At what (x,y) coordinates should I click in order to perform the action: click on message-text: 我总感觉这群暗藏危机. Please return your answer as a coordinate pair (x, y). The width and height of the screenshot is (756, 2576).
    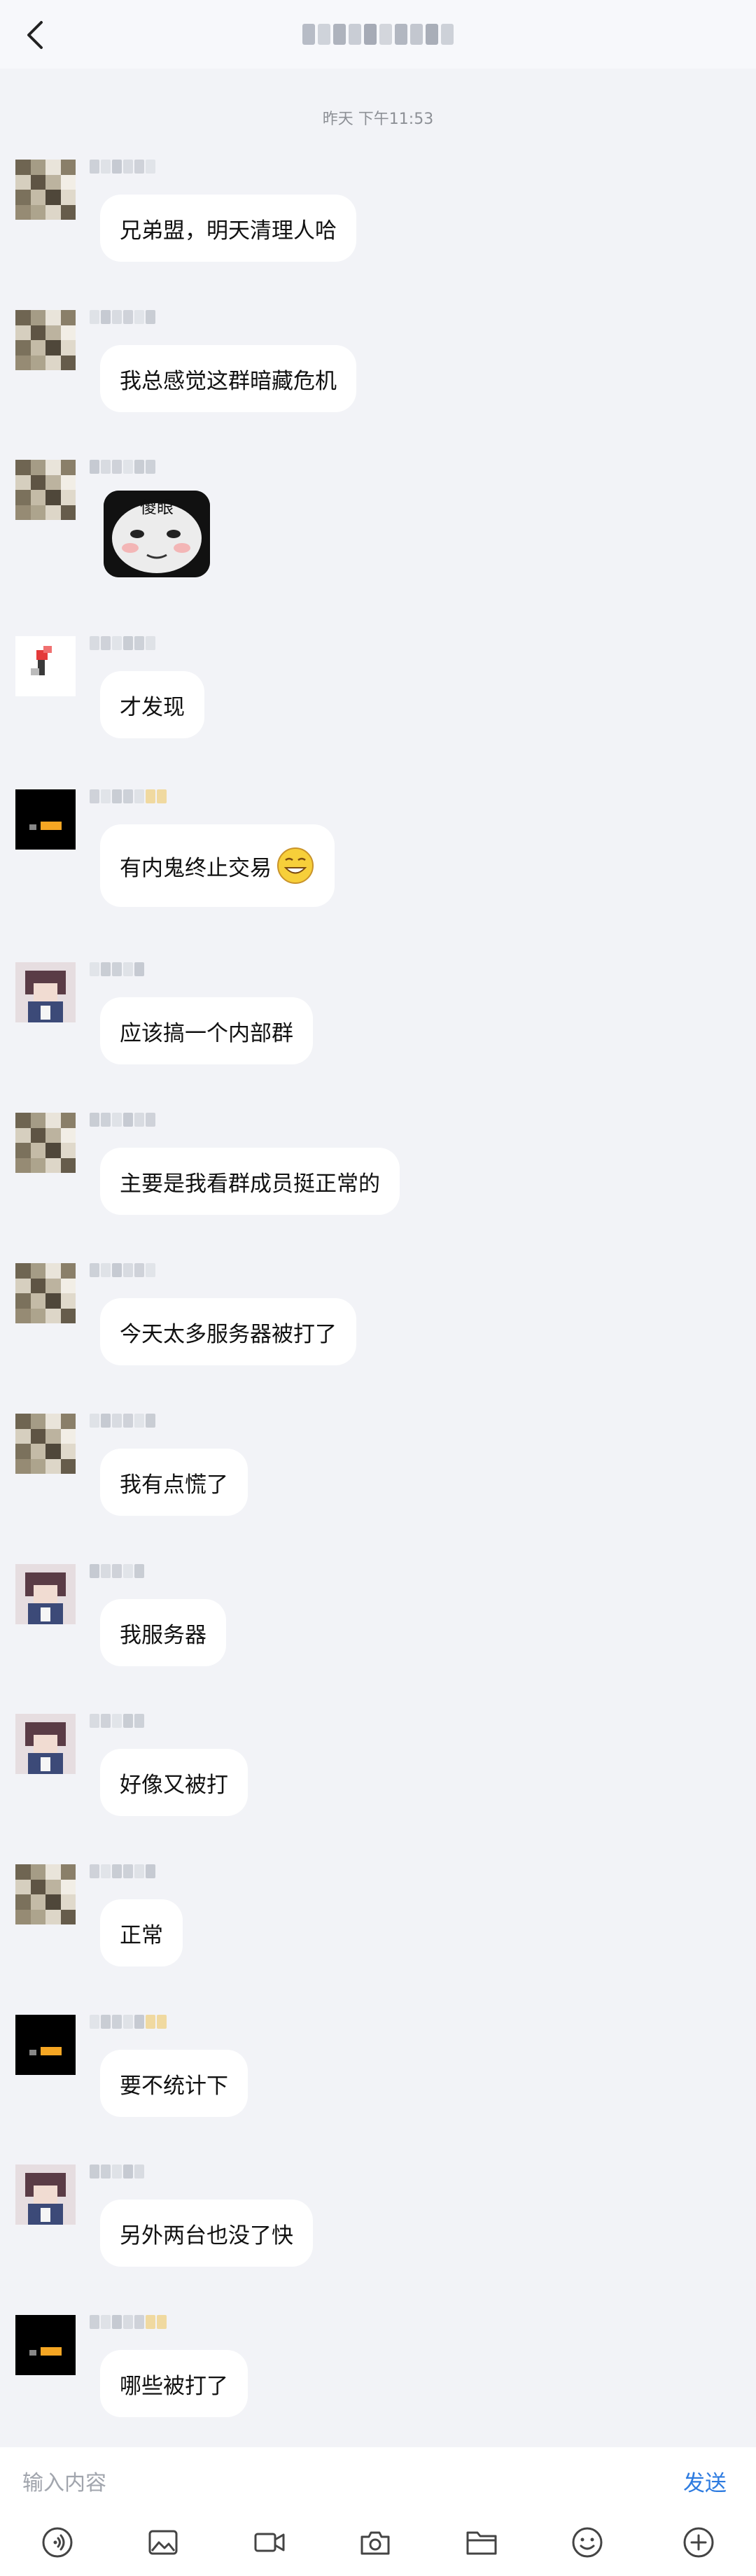
    Looking at the image, I should click on (228, 381).